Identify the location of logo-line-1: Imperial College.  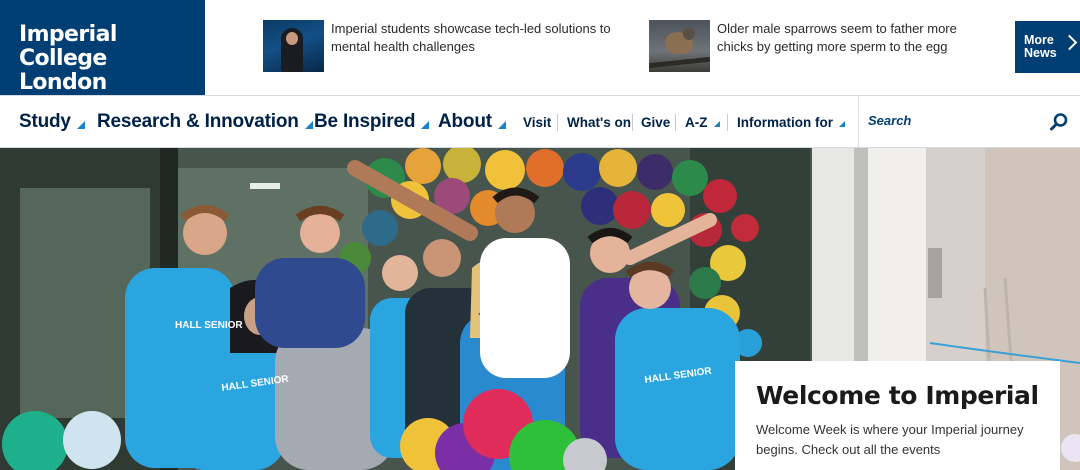
(68, 46).